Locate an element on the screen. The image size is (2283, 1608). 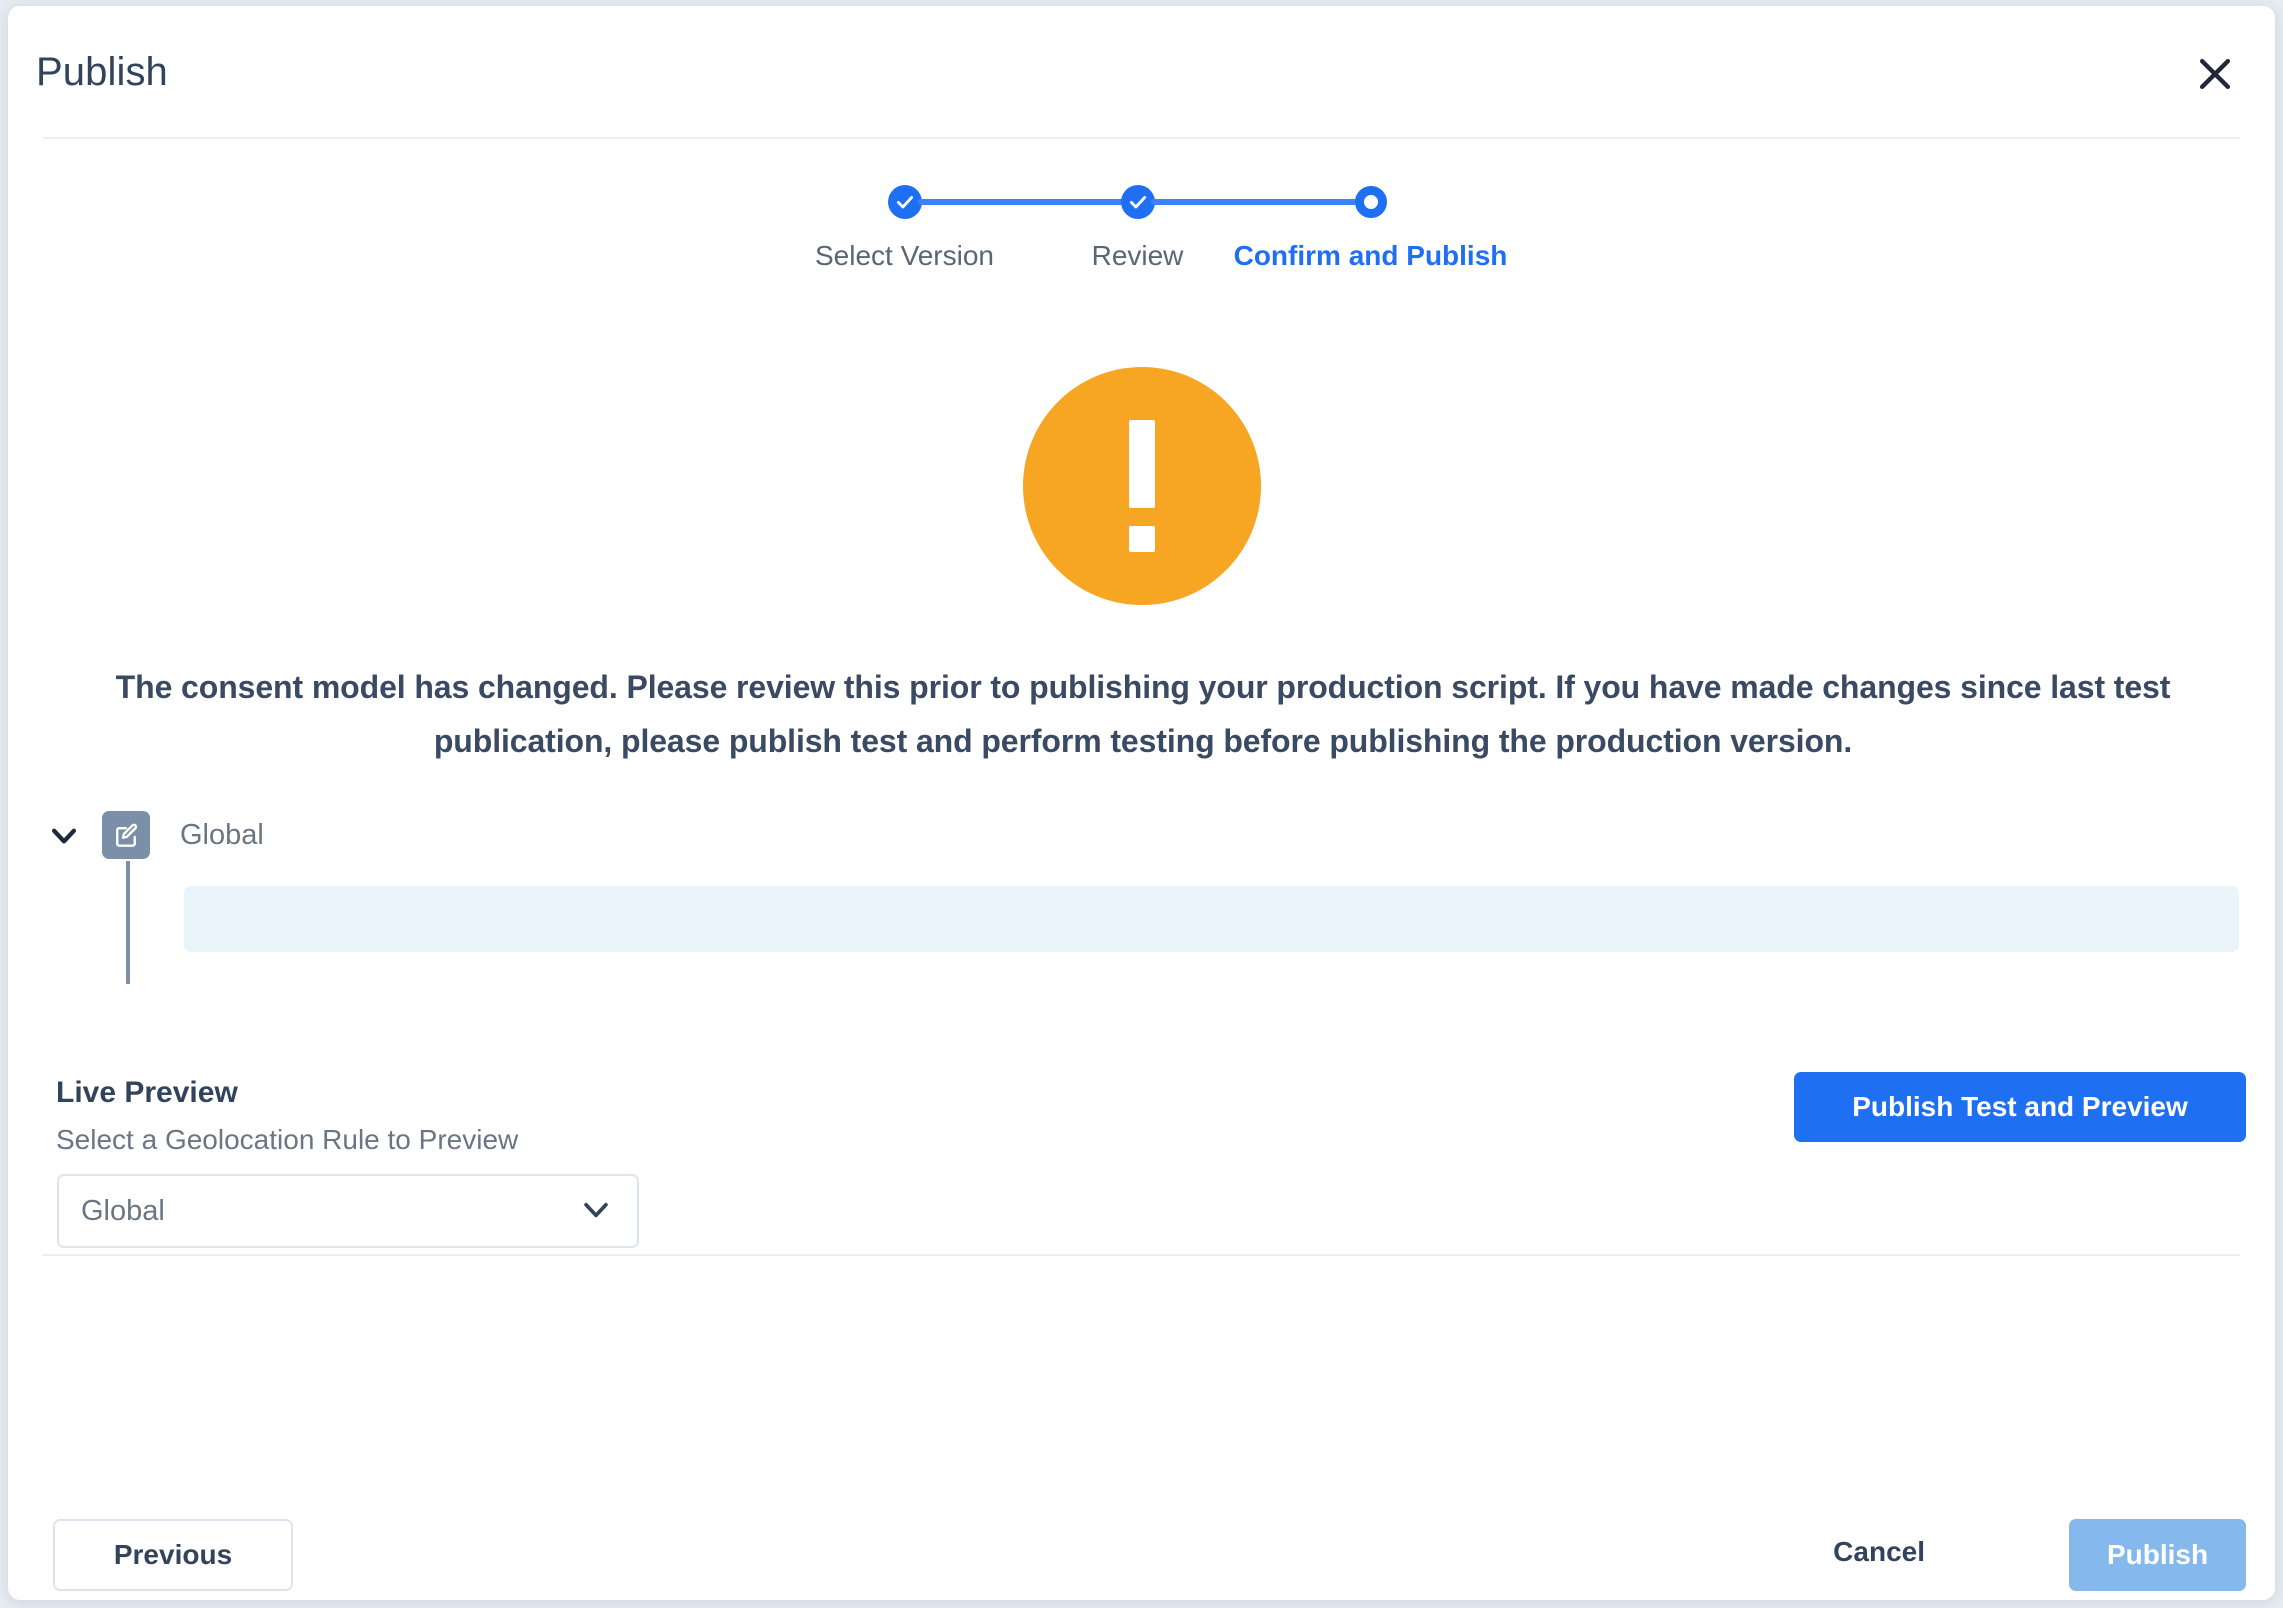
rule-content-placeholder is located at coordinates (1211, 919).